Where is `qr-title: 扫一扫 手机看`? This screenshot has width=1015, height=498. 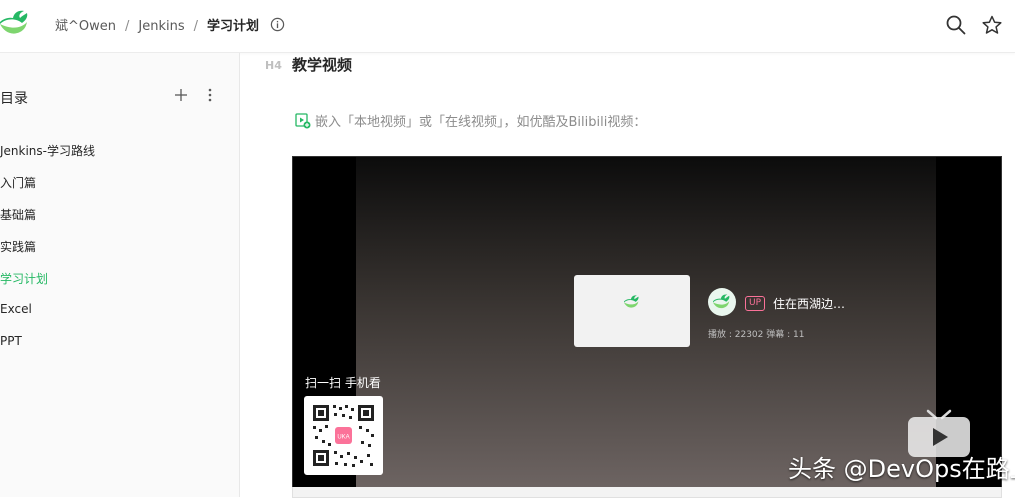
qr-title: 扫一扫 手机看 is located at coordinates (343, 383).